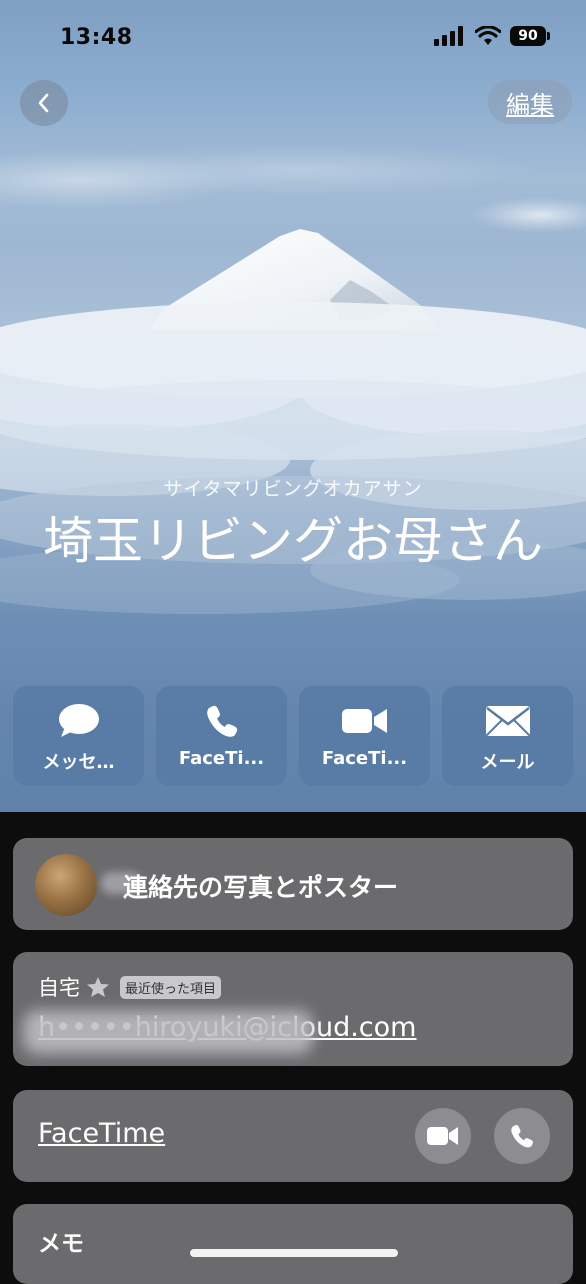 This screenshot has height=1284, width=586. Describe the element at coordinates (293, 489) in the screenshot. I see `contact-phonetic-name: サイタマリビングオカアサン` at that location.